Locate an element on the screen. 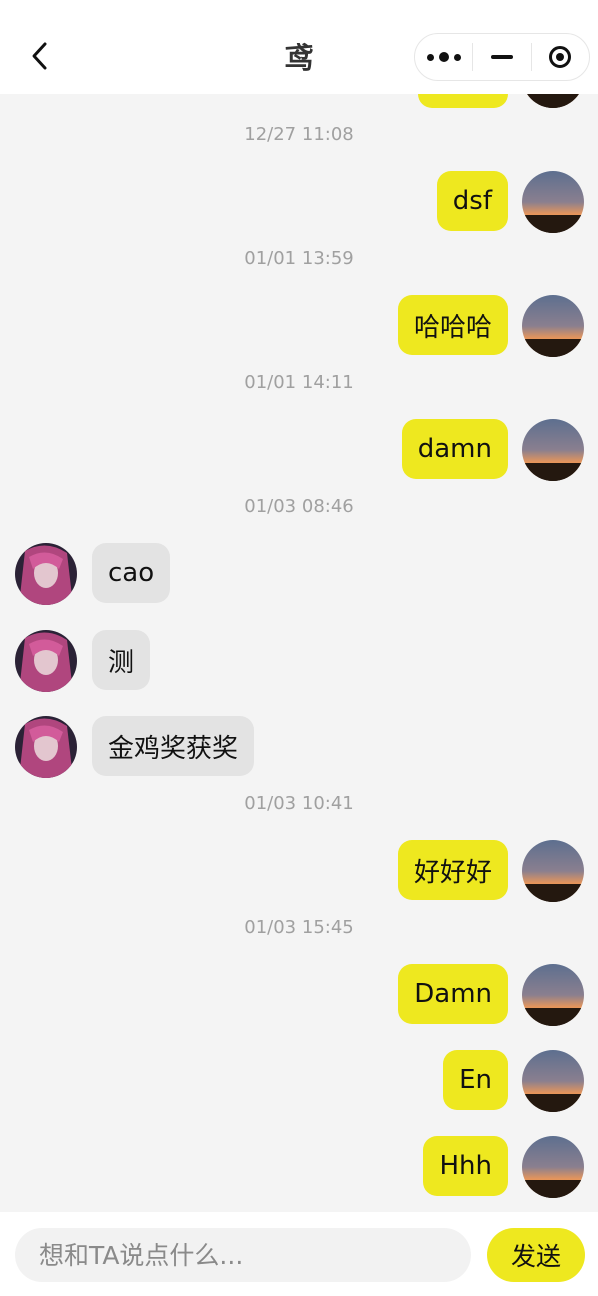  more-button is located at coordinates (443, 57).